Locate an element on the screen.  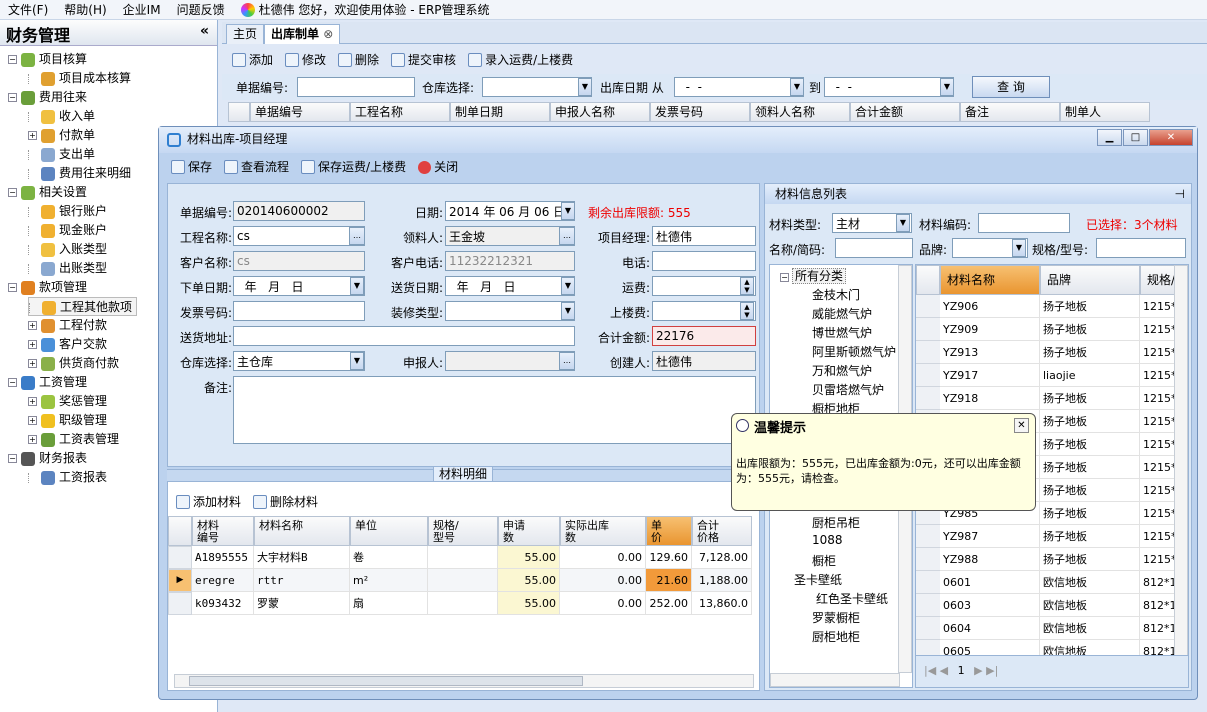
list-column-header: 材料名称 is located at coordinates (990, 280).